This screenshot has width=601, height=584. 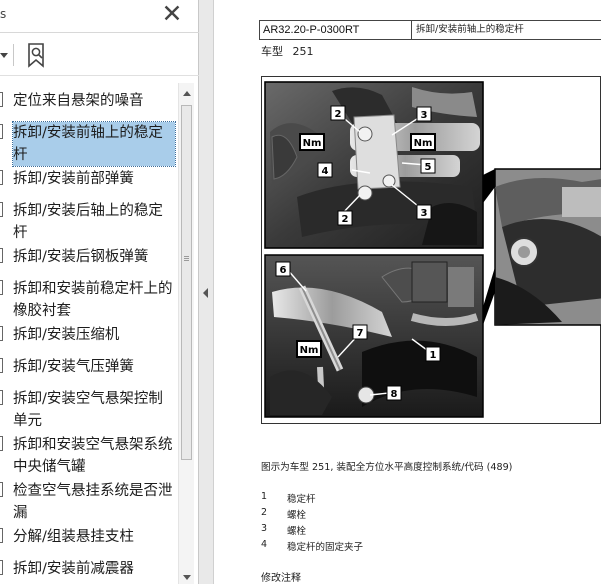 I want to click on bookmark-label: 拆卸/安装前轴上的稳定杆, so click(x=94, y=144).